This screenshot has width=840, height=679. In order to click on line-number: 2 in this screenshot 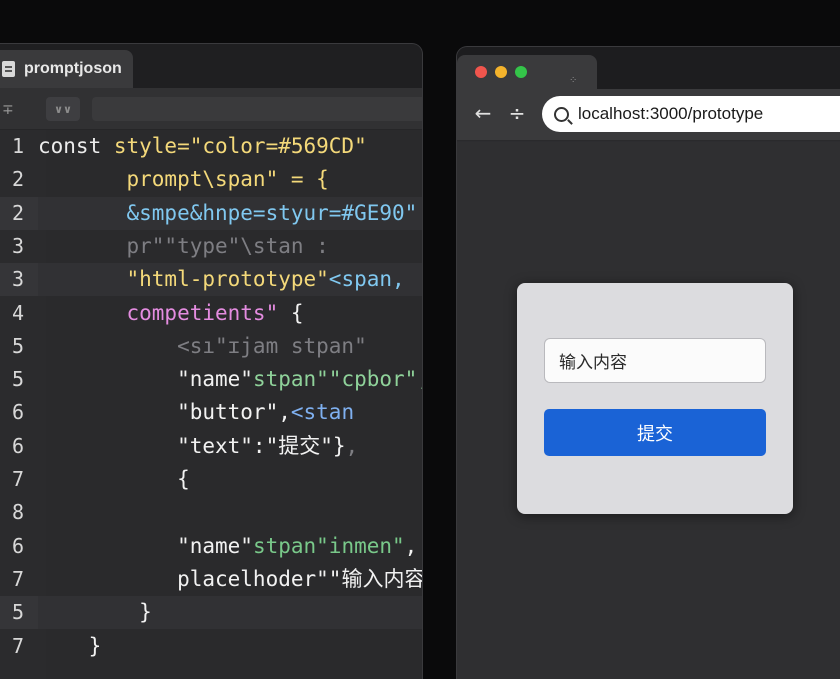, I will do `click(18, 179)`.